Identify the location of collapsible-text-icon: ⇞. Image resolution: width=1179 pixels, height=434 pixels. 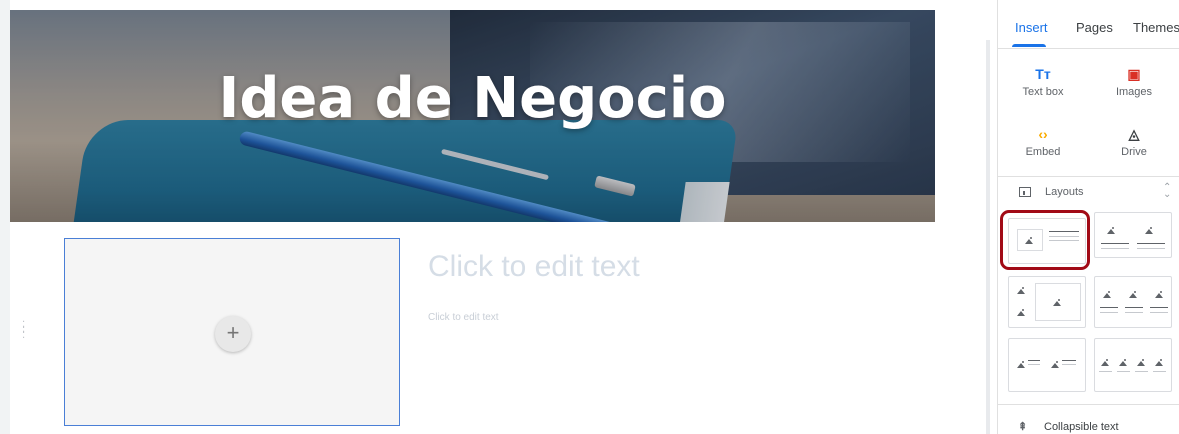
(1023, 427).